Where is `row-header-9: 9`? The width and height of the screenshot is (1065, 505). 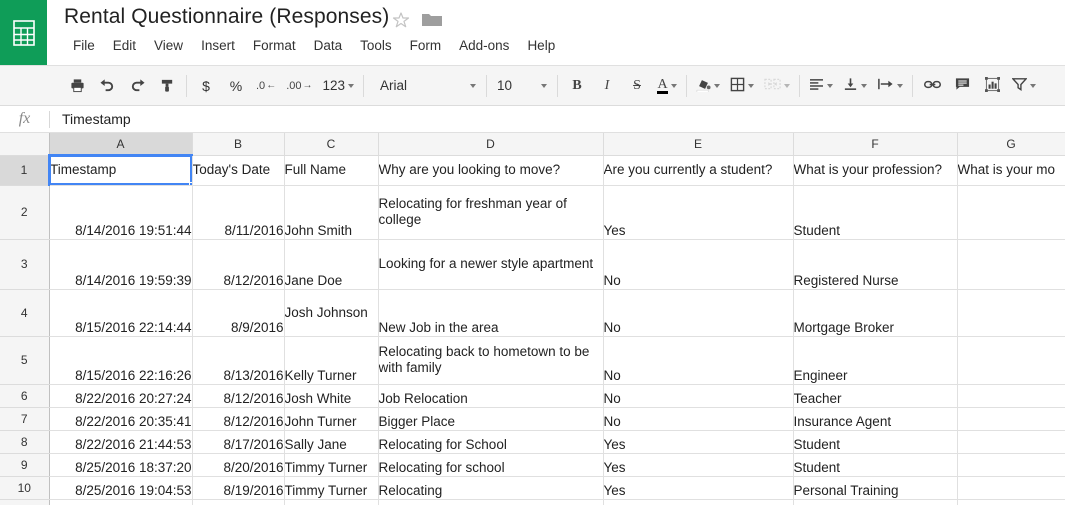
row-header-9: 9 is located at coordinates (25, 465).